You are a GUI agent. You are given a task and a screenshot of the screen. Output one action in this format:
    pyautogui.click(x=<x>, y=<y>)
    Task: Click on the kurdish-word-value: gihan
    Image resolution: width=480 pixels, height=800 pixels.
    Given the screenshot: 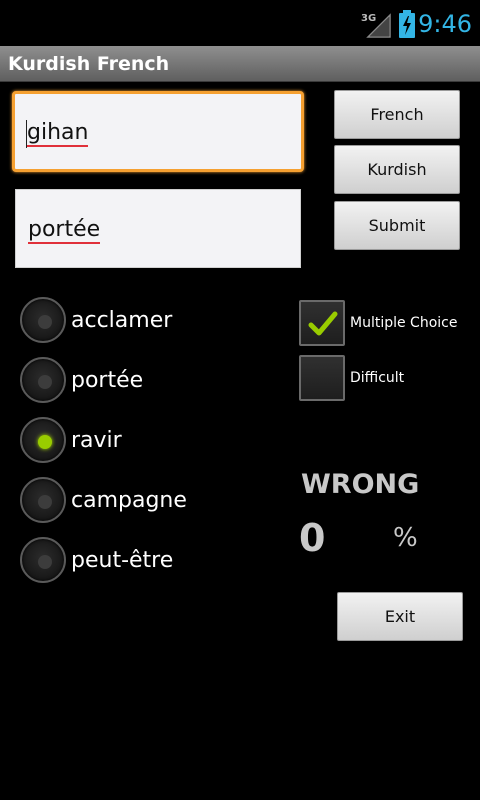 What is the action you would take?
    pyautogui.click(x=58, y=133)
    